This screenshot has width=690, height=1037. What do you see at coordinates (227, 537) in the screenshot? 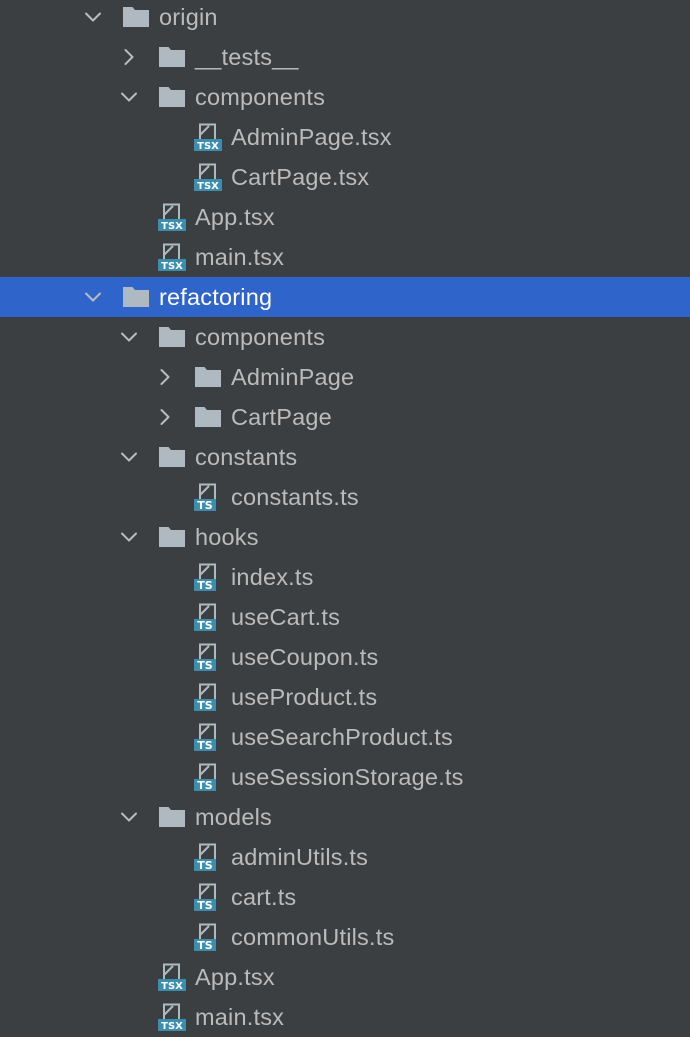
I see `tree-item-label: hooks` at bounding box center [227, 537].